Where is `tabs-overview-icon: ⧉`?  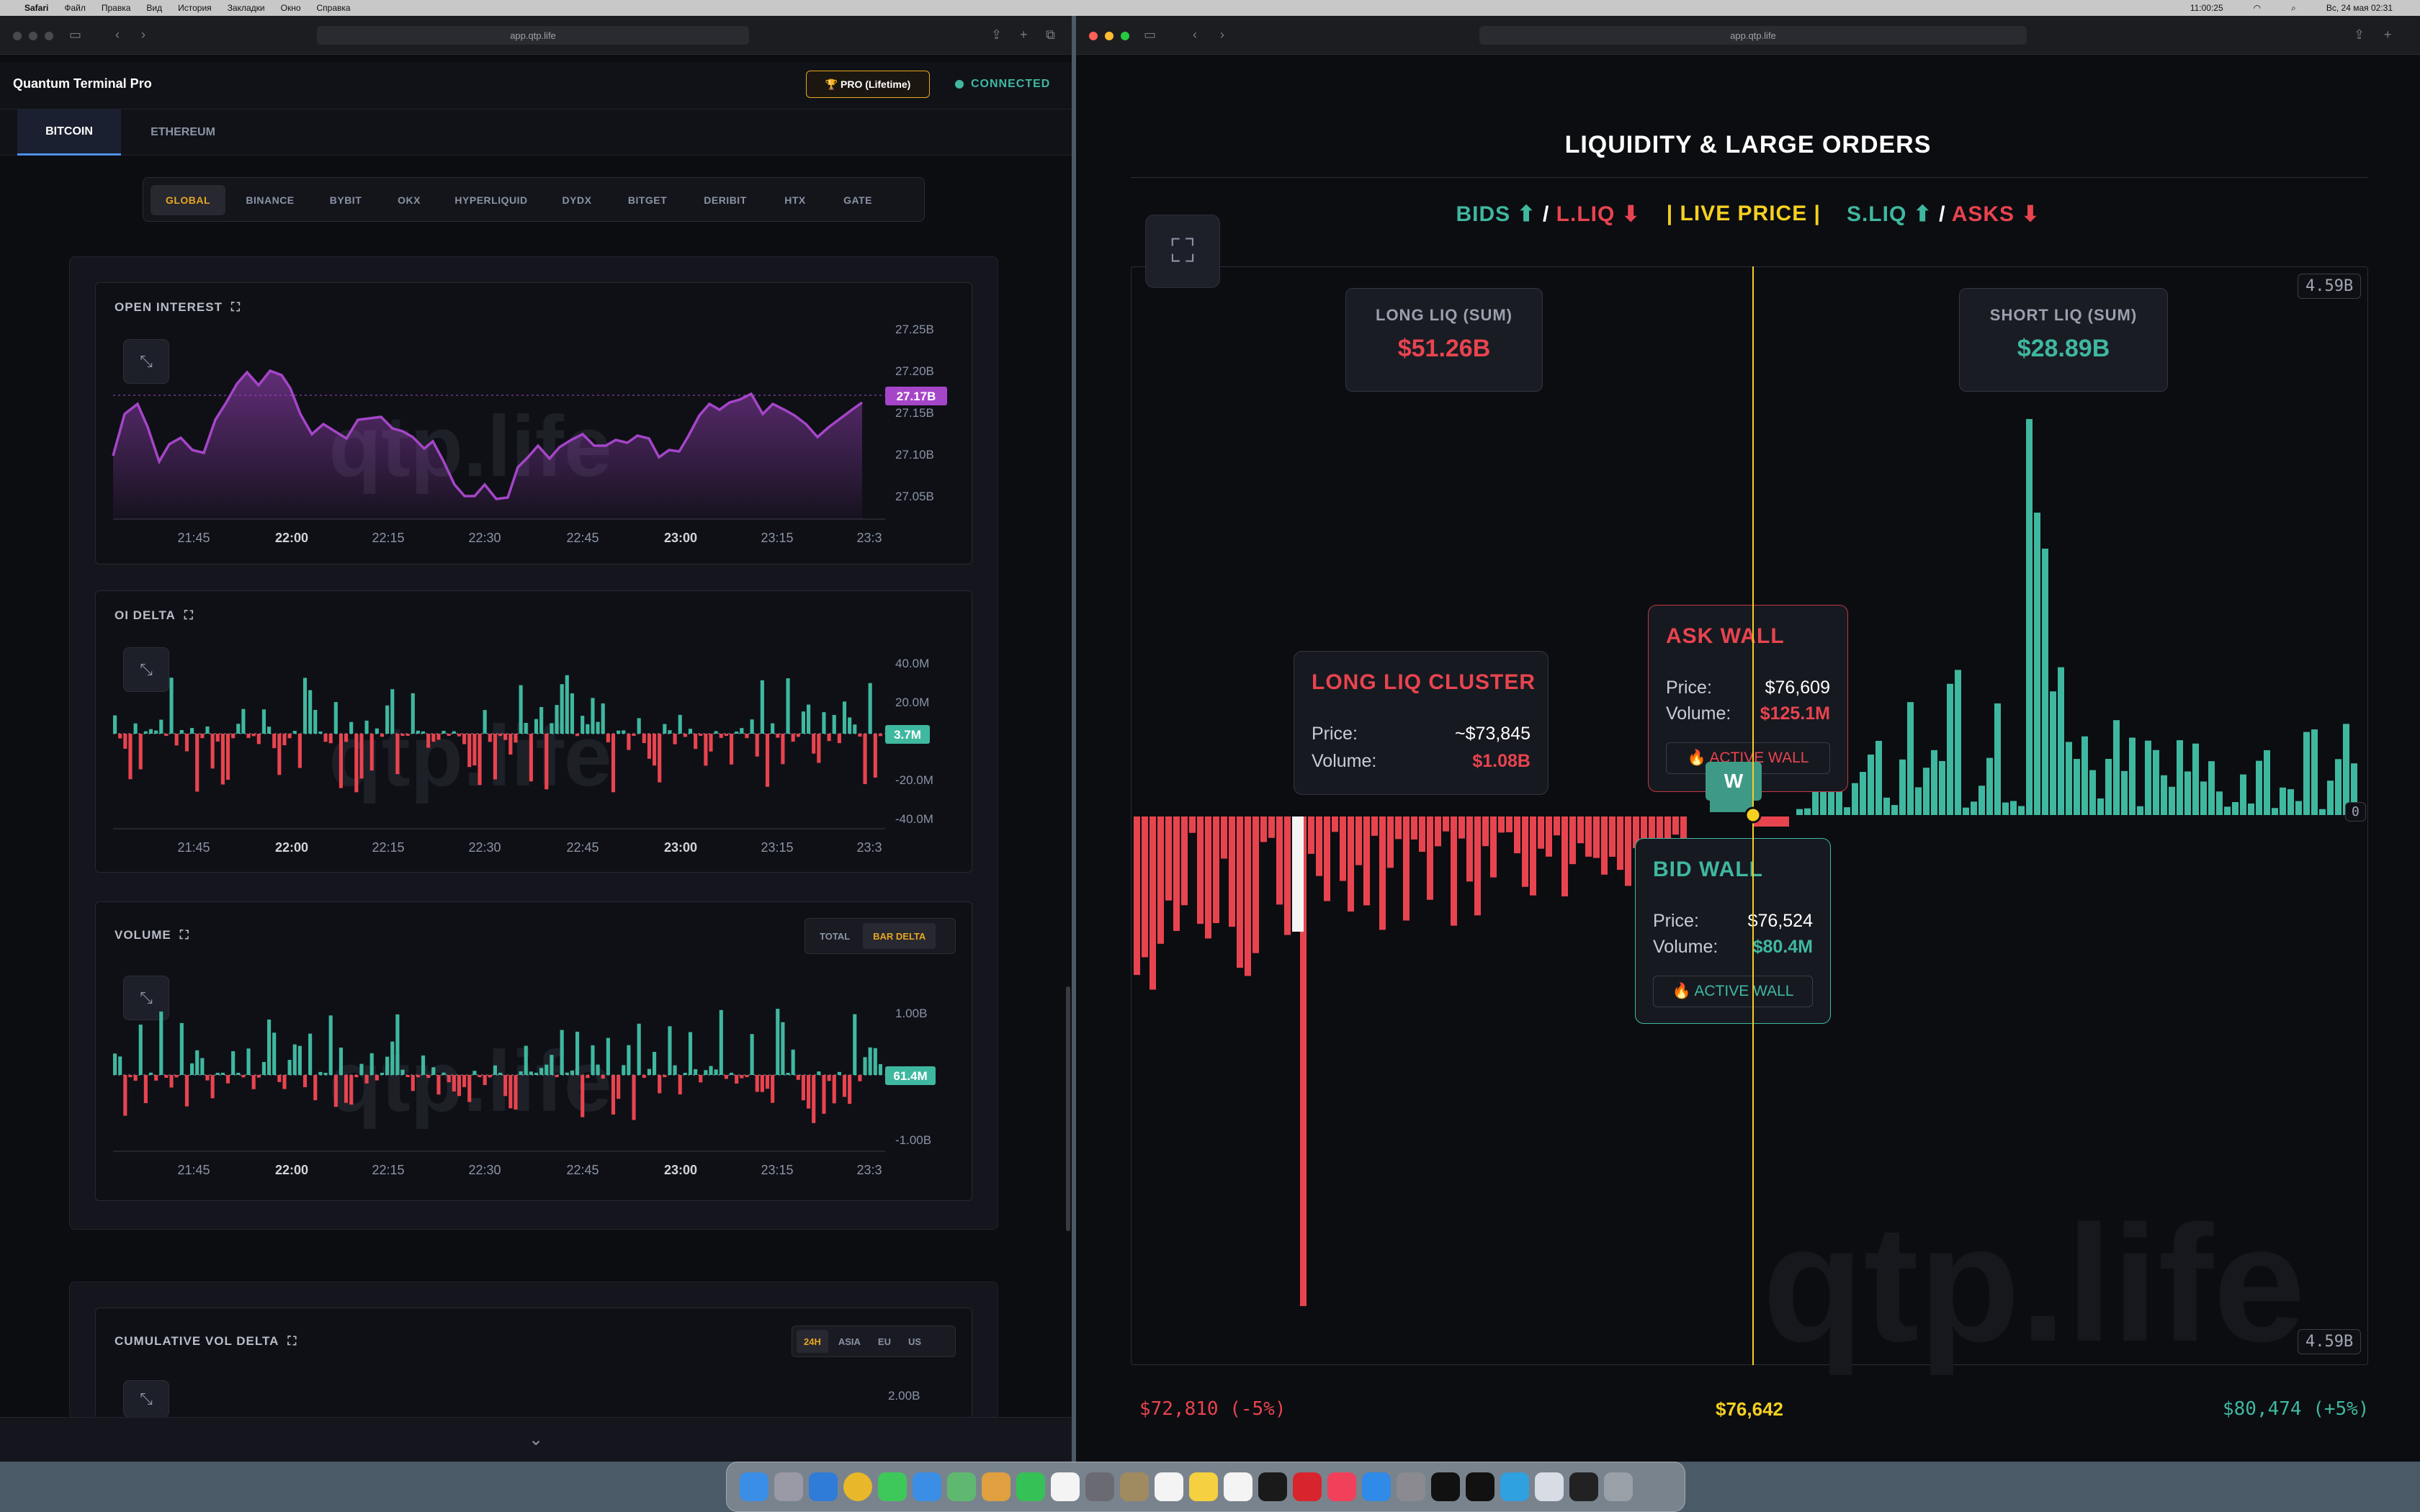
tabs-overview-icon: ⧉ is located at coordinates (1050, 34).